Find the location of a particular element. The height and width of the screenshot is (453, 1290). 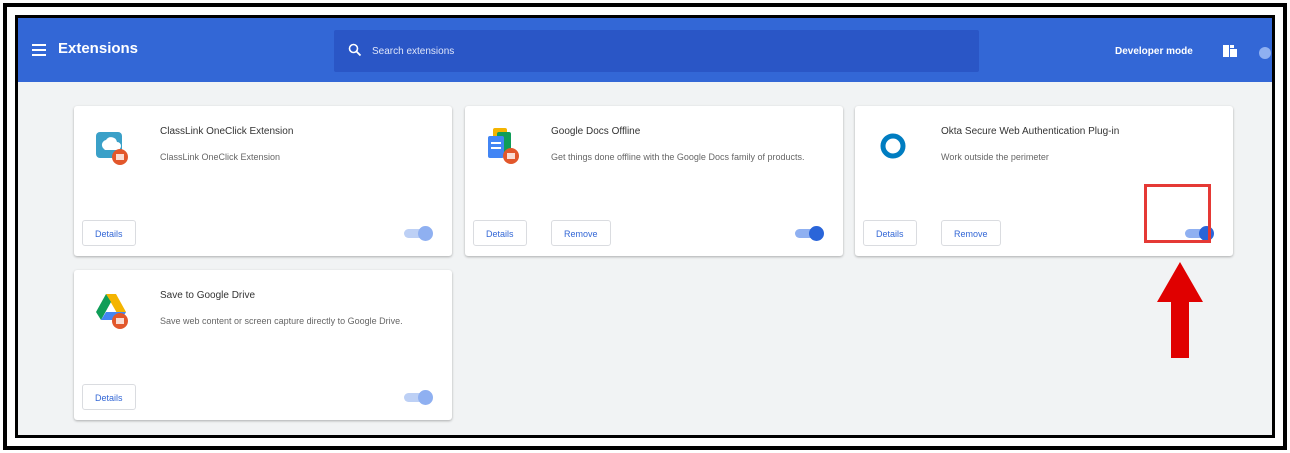

extensions-toolbar: Extensions Developer mode is located at coordinates (645, 50).